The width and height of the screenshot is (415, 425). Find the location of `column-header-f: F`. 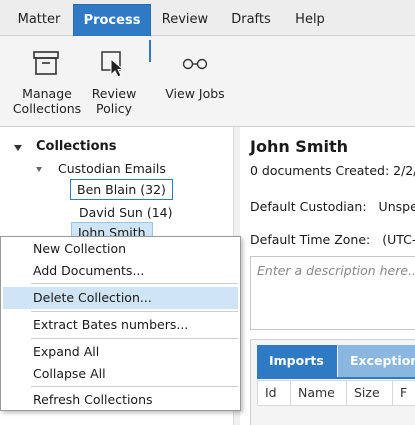

column-header-f: F is located at coordinates (403, 393).